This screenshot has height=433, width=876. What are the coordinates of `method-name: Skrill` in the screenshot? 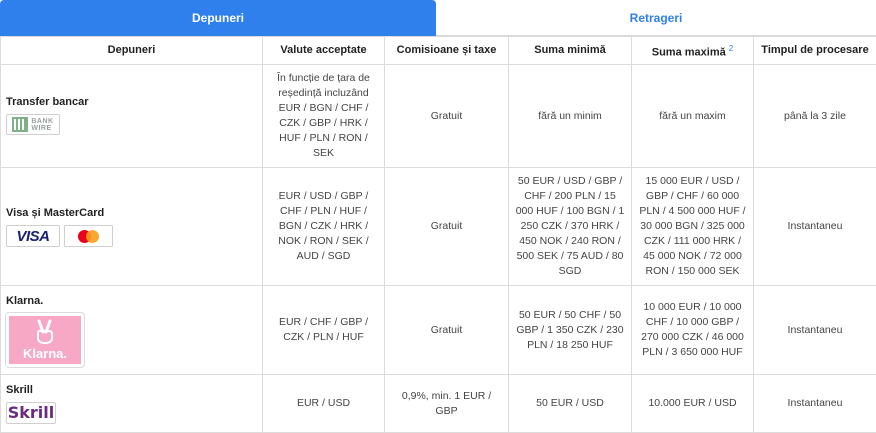 It's located at (19, 390).